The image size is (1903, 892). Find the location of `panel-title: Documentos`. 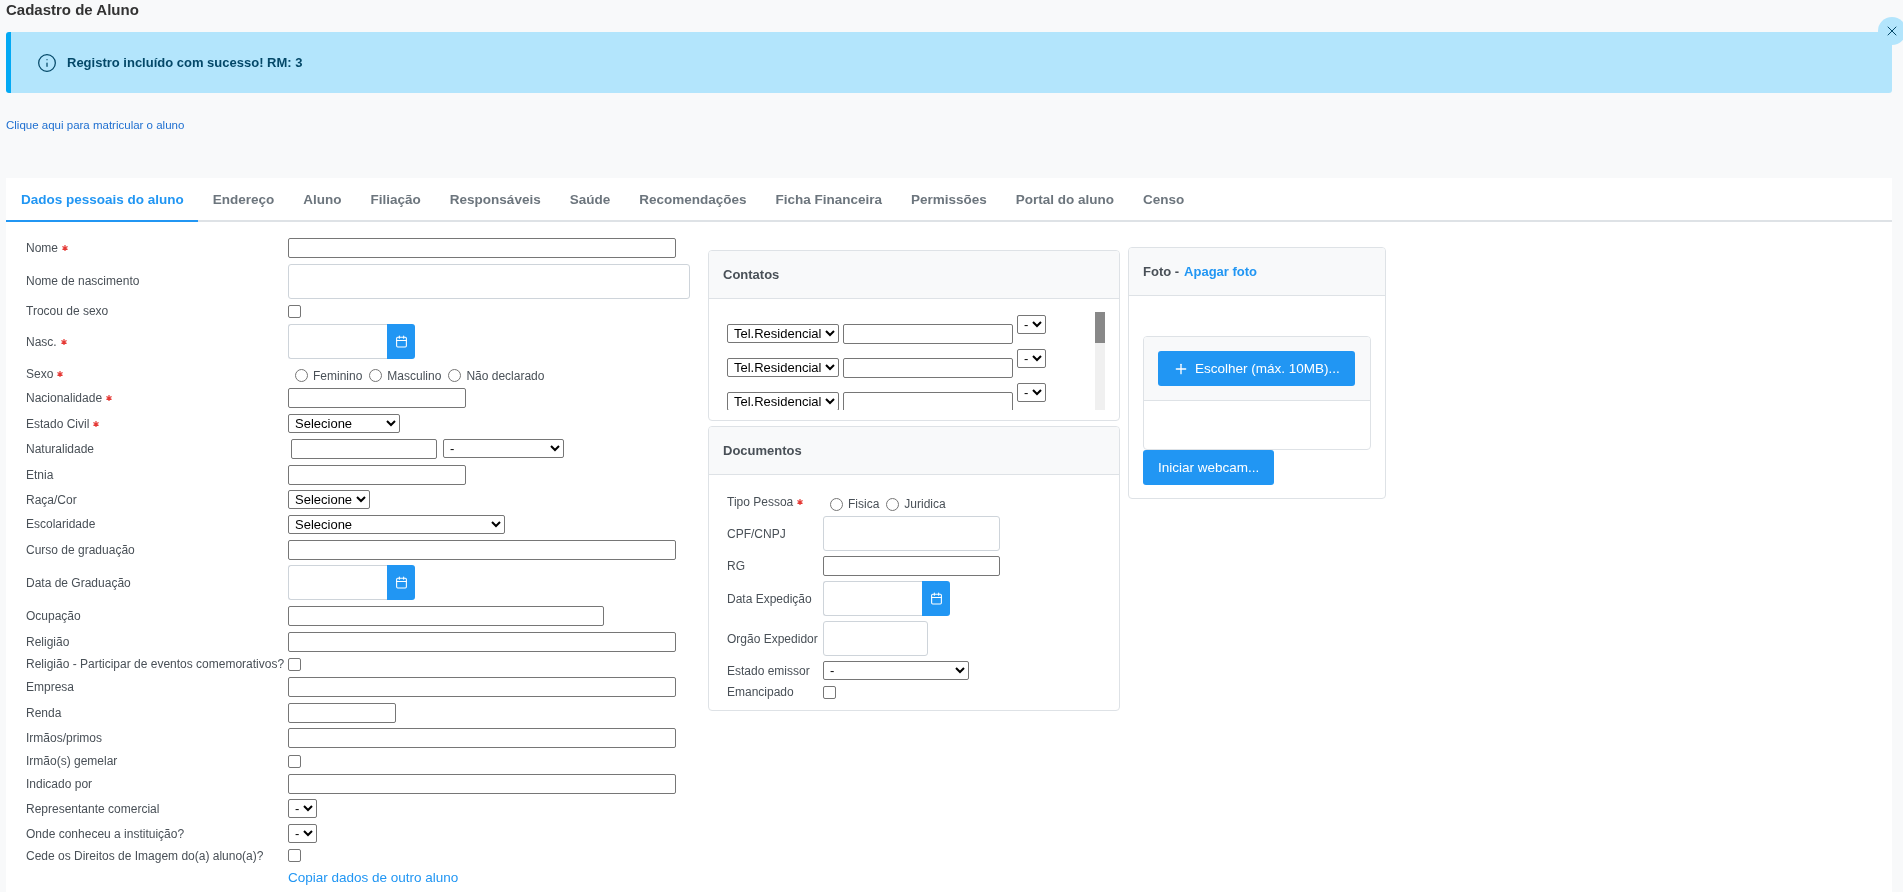

panel-title: Documentos is located at coordinates (762, 450).